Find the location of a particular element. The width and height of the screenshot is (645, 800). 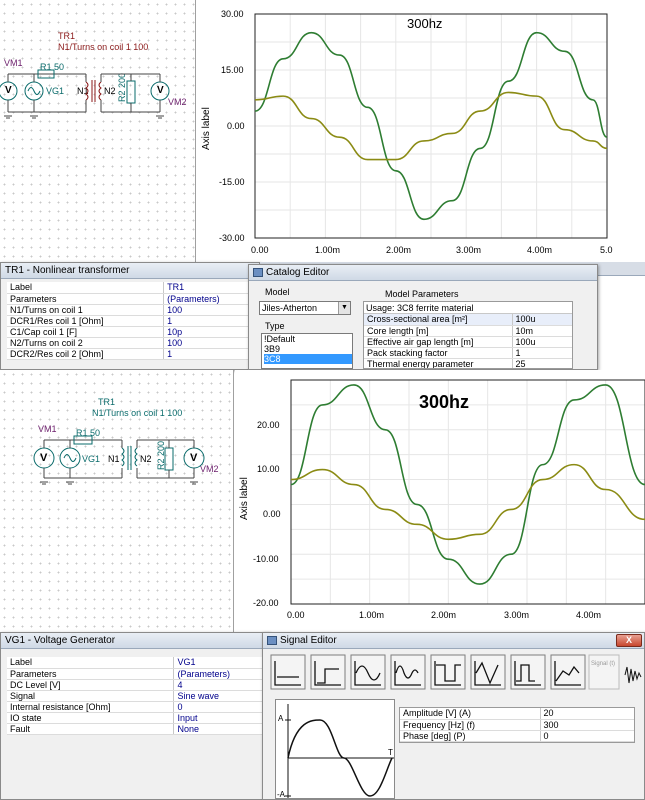

chevron-down-icon: ▼ is located at coordinates (344, 308).